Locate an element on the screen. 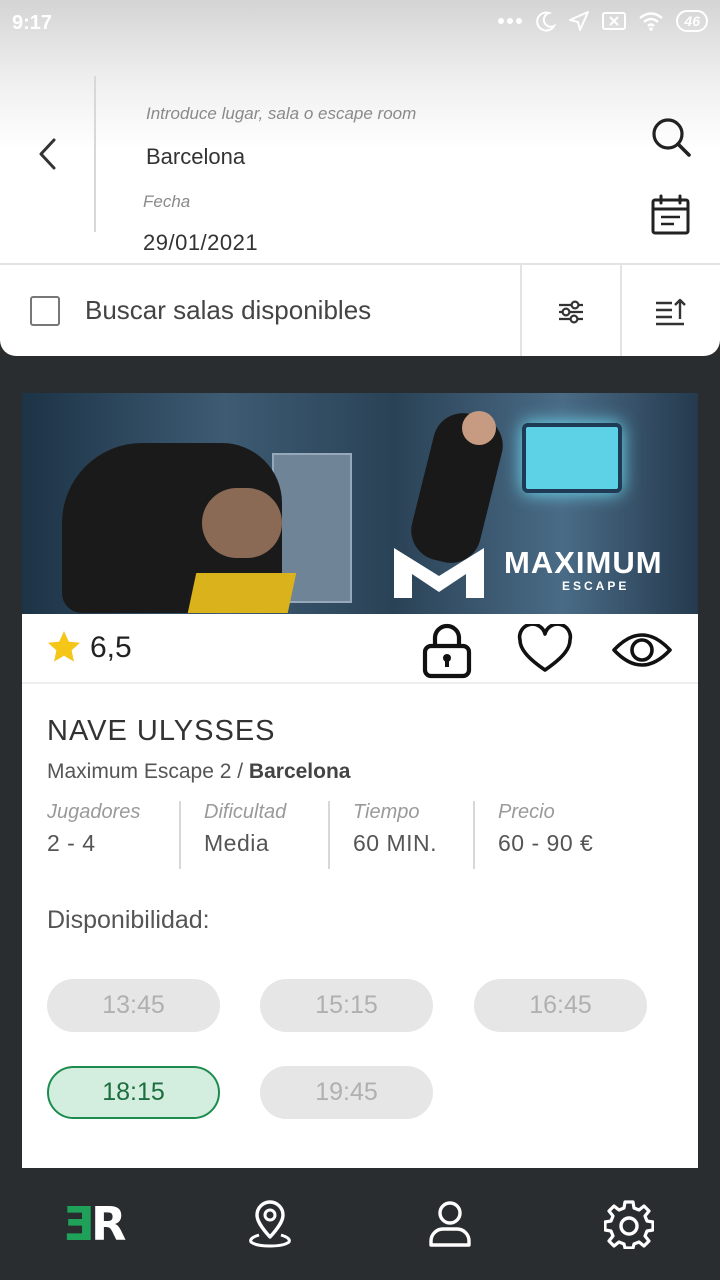  stat-price: Precio 60 - 90 € is located at coordinates (545, 835).